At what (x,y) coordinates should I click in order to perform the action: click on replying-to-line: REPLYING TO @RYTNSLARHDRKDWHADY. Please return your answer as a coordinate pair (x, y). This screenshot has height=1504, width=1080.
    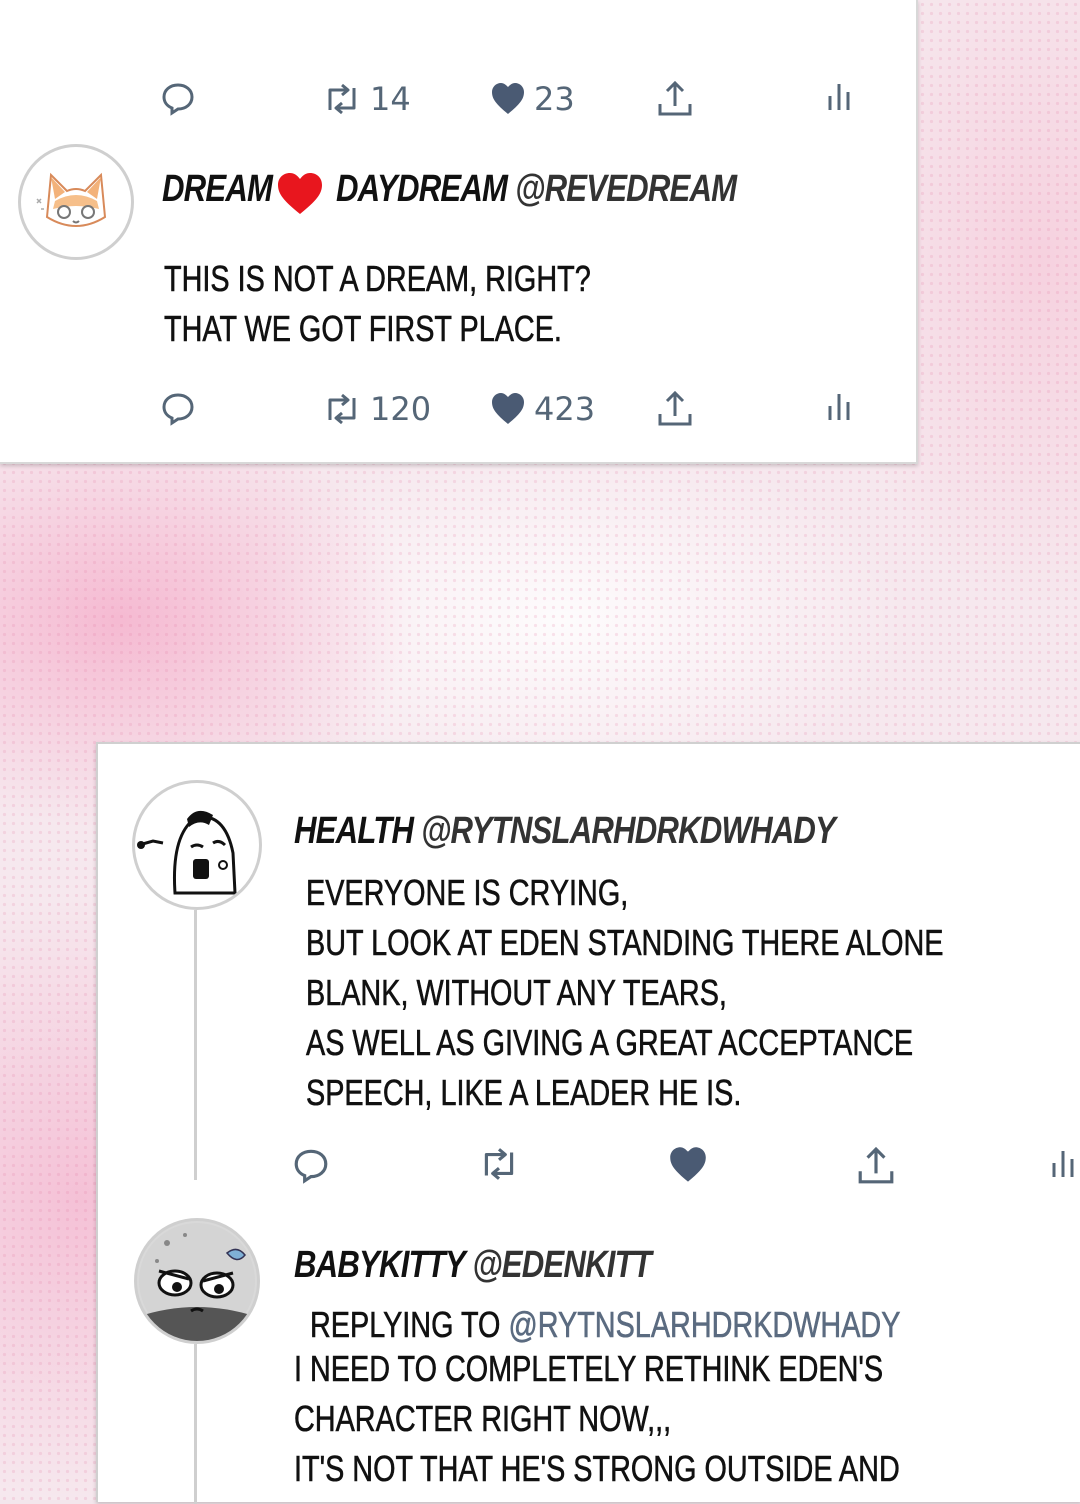
    Looking at the image, I should click on (605, 1325).